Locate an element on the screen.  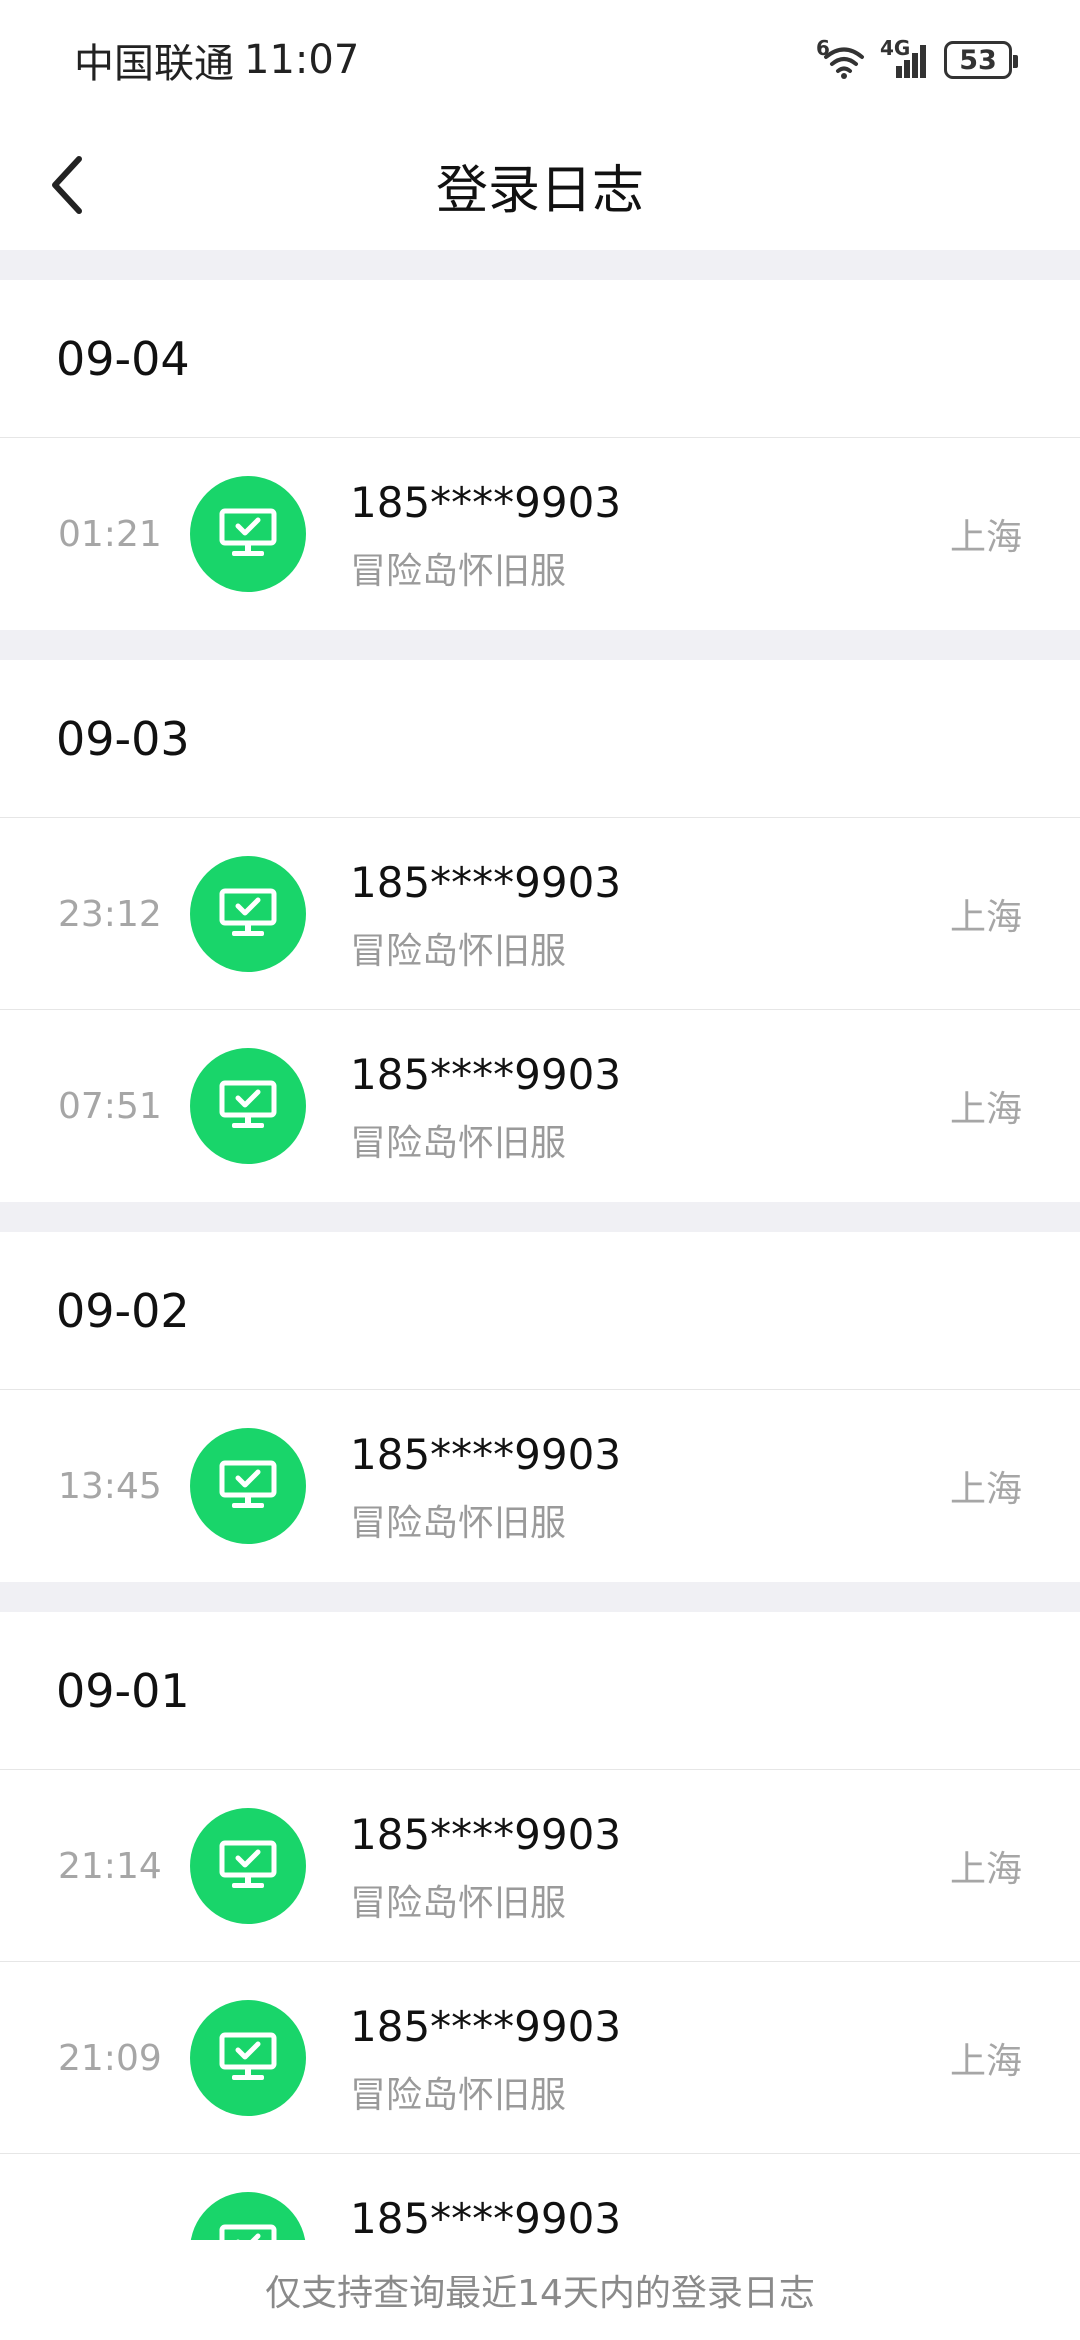
cellular-signal-icon: 4G is located at coordinates (905, 58).